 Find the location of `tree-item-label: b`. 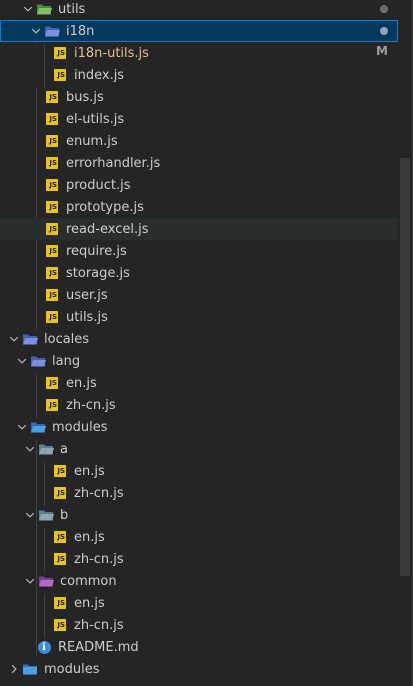

tree-item-label: b is located at coordinates (64, 515).